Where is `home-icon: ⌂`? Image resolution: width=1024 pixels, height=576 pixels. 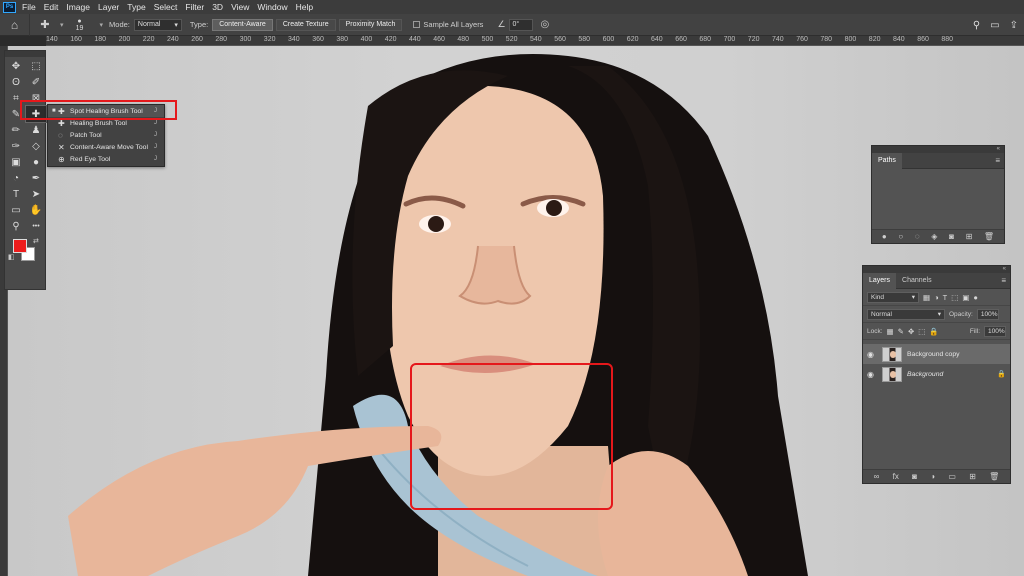
home-icon: ⌂ is located at coordinates (15, 24).